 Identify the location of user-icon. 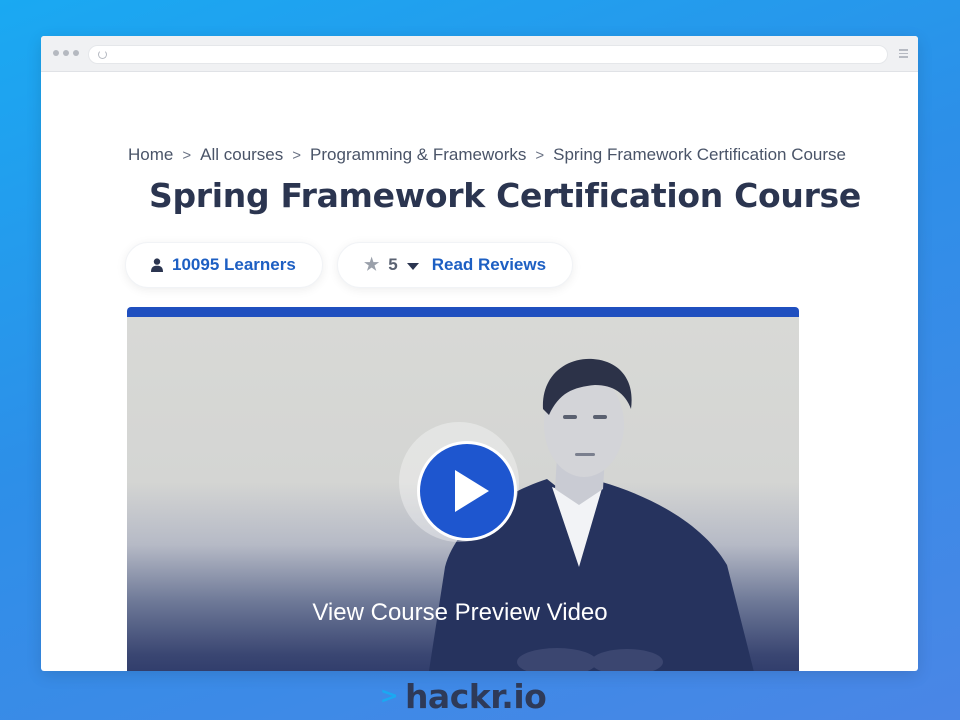
(157, 265).